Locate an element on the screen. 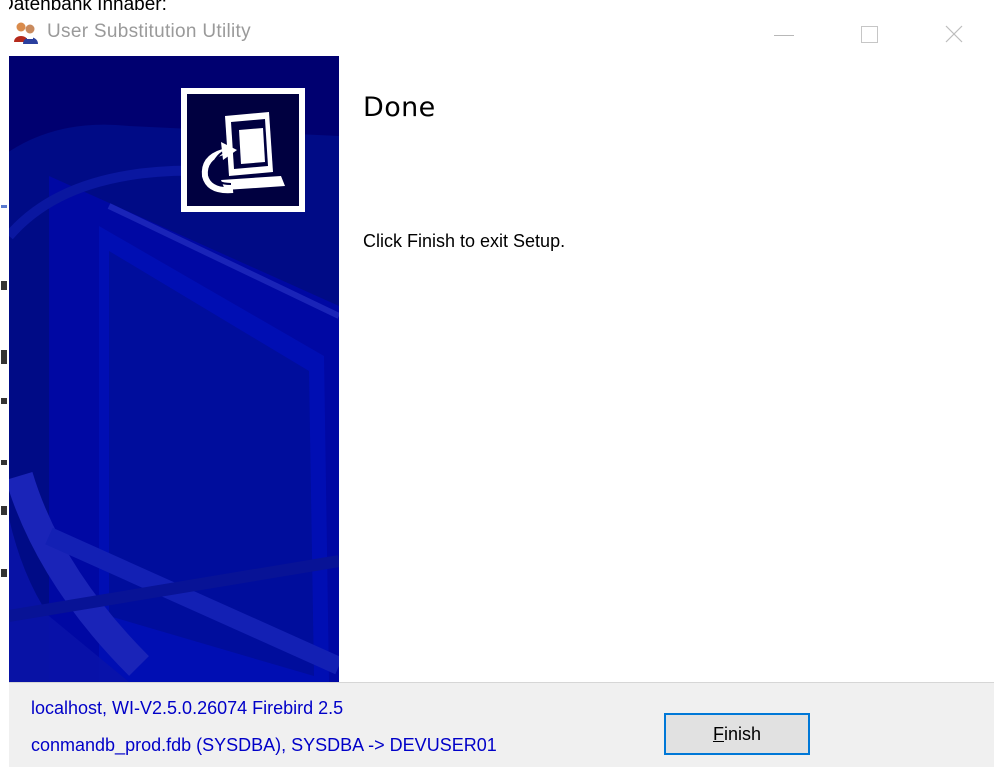  window-title: User Substitution Utility is located at coordinates (149, 31).